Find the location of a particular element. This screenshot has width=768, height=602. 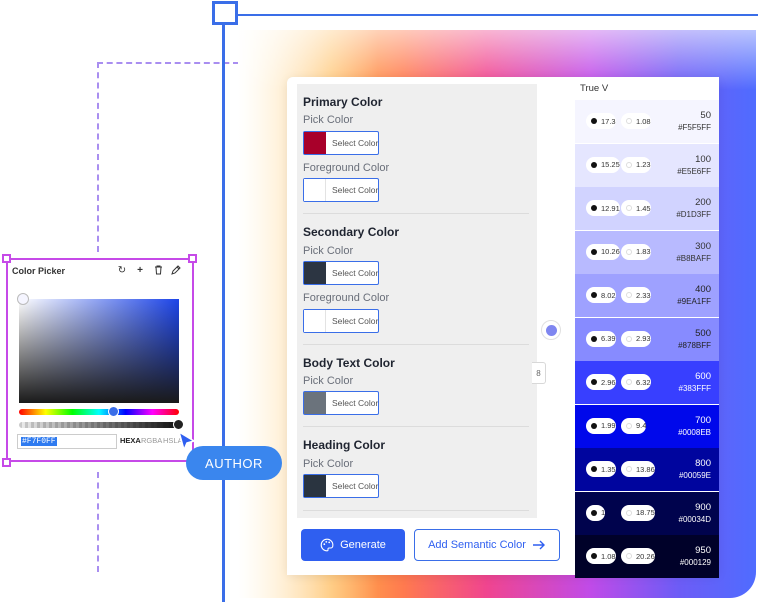

alpha-slider-knob is located at coordinates (178, 424).